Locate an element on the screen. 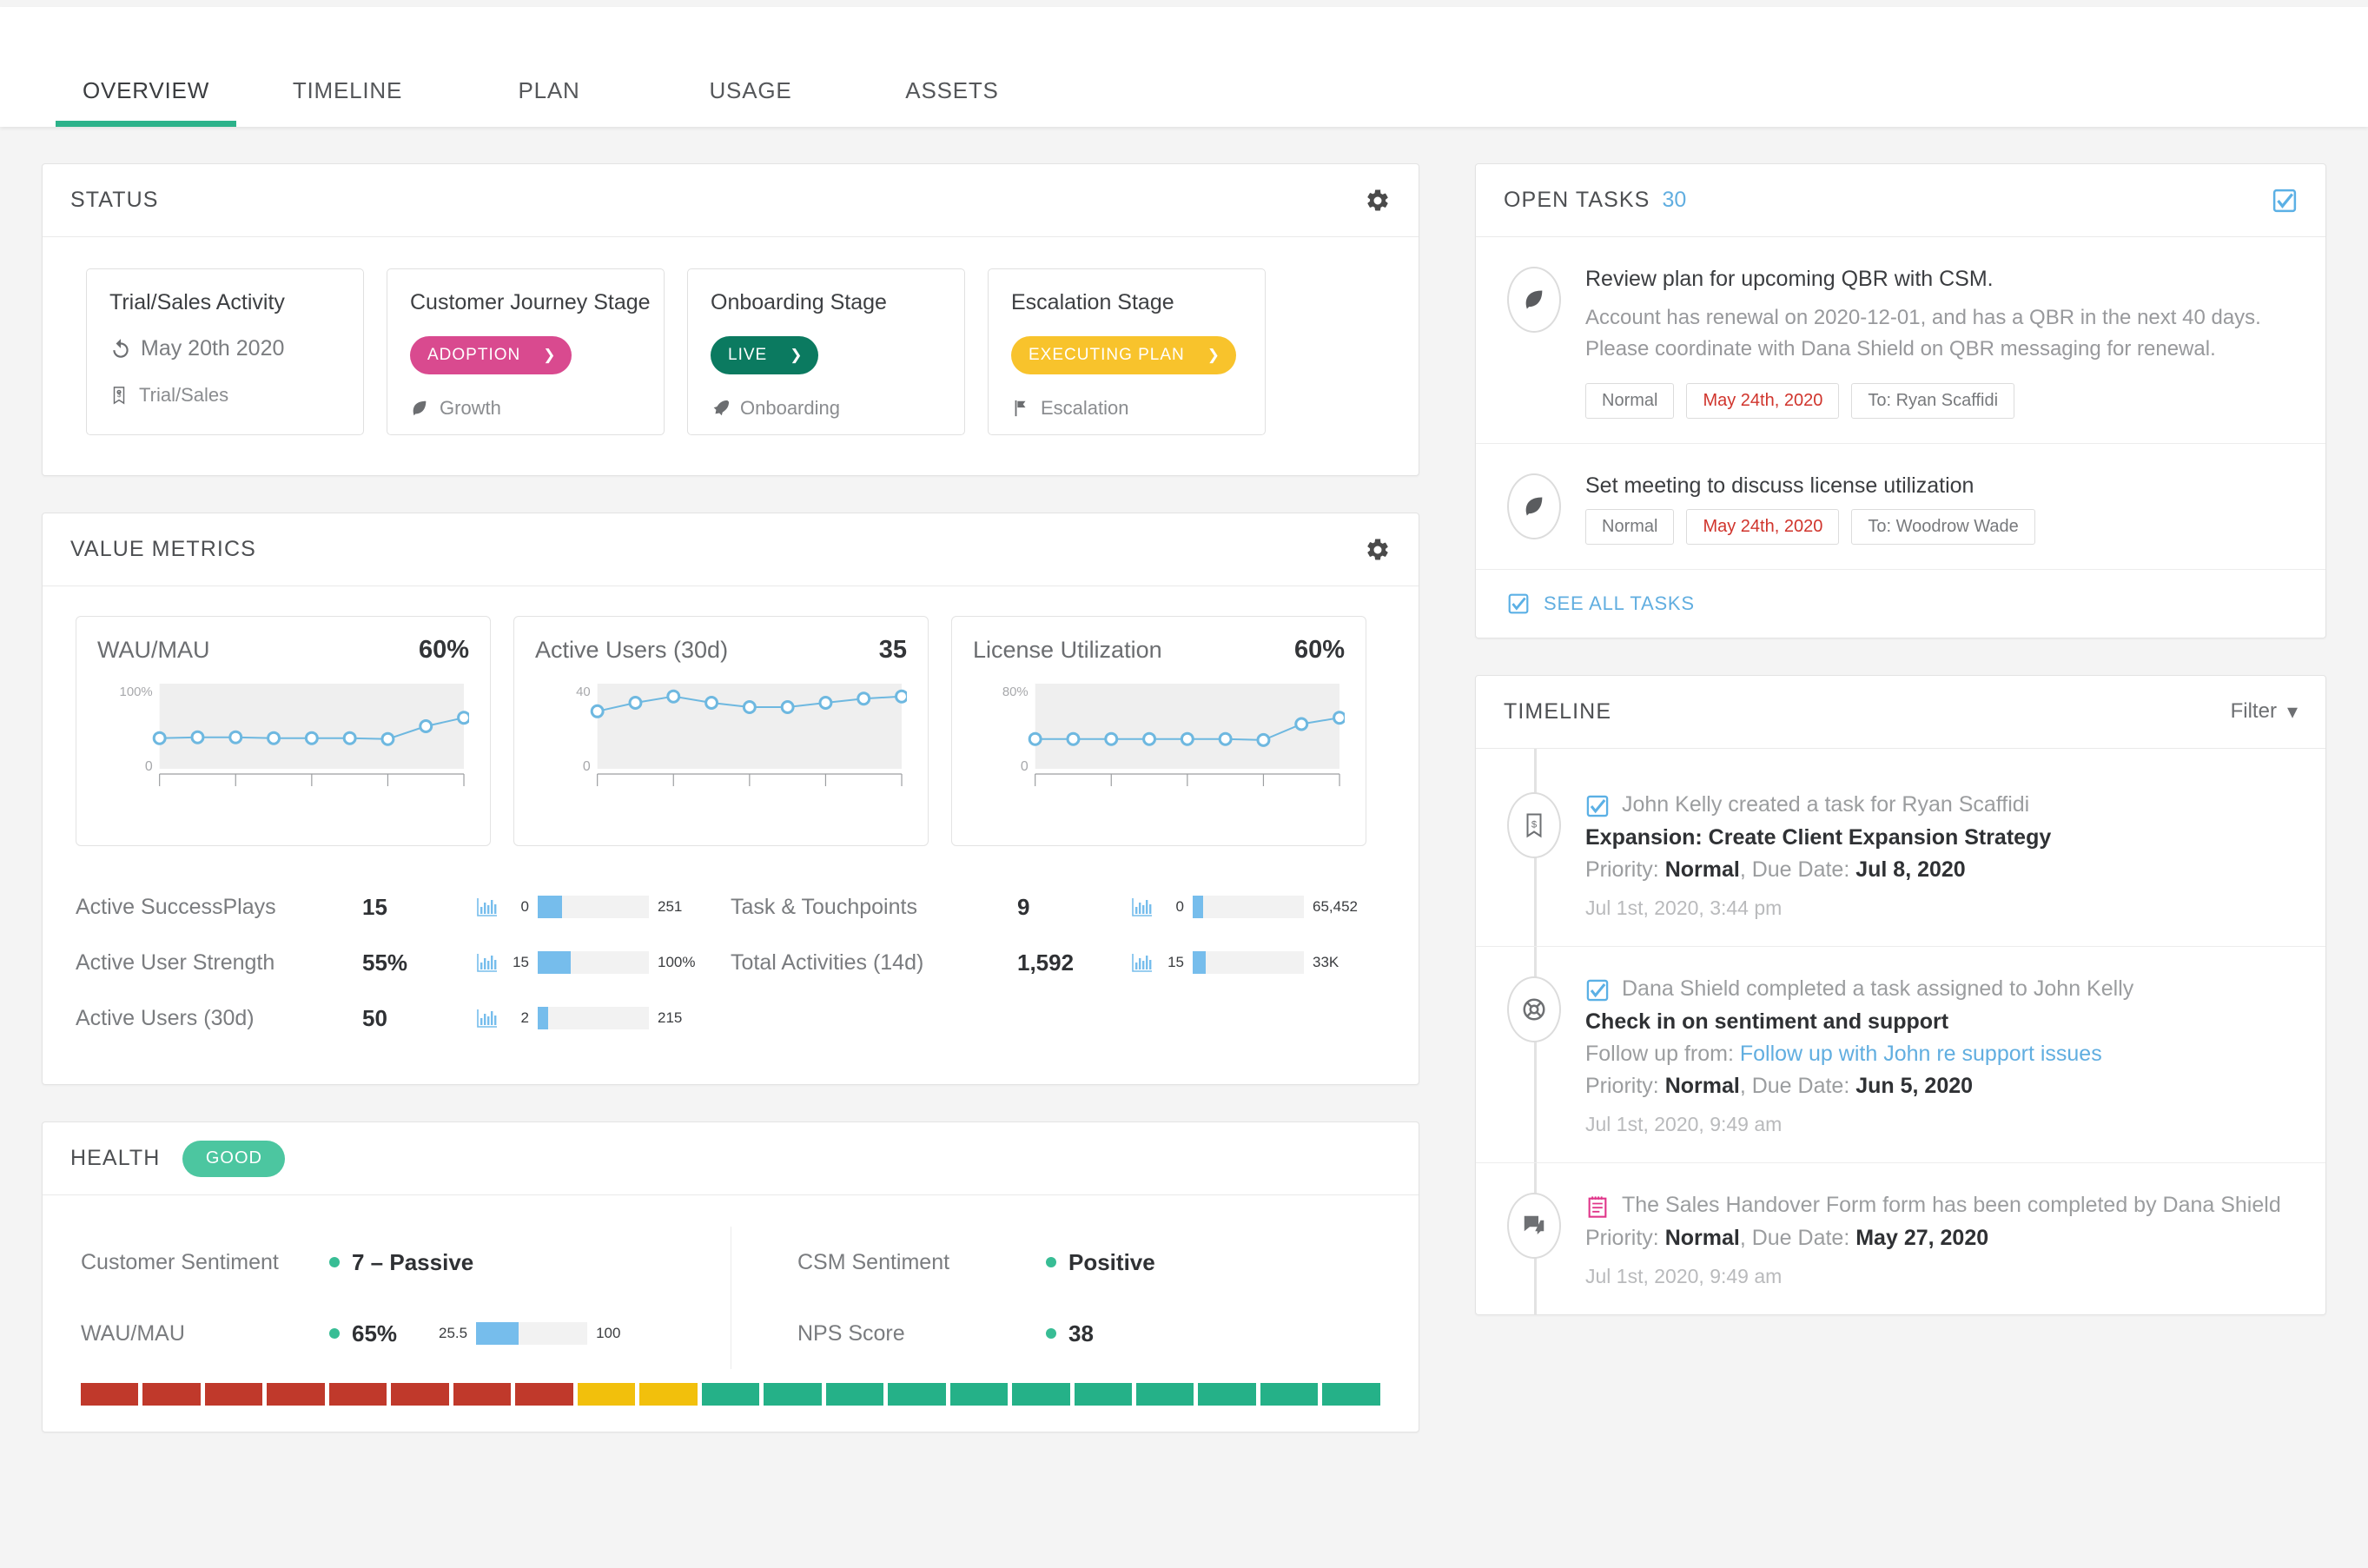 Image resolution: width=2368 pixels, height=1568 pixels. status-card-onboarding: Onboarding Stage LIVE ❯ Onboarding is located at coordinates (826, 351).